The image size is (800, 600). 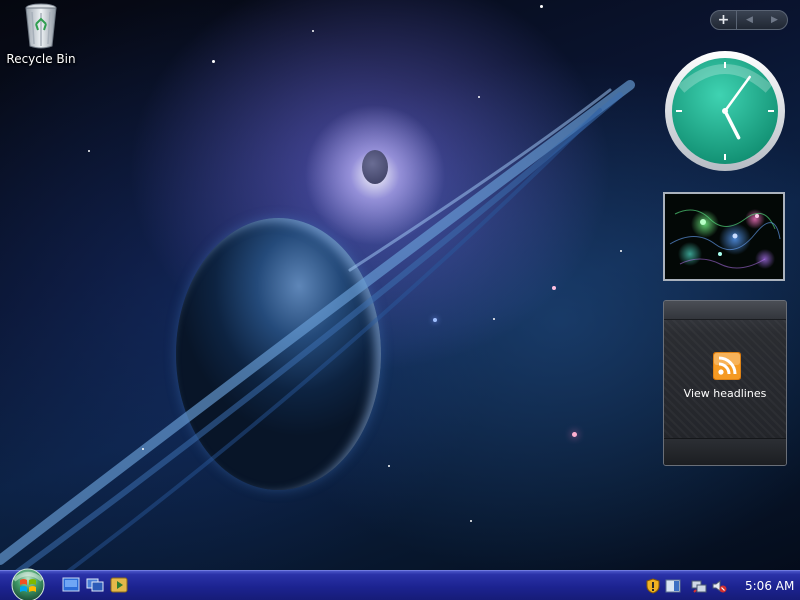 I want to click on media-player-icon, so click(x=119, y=585).